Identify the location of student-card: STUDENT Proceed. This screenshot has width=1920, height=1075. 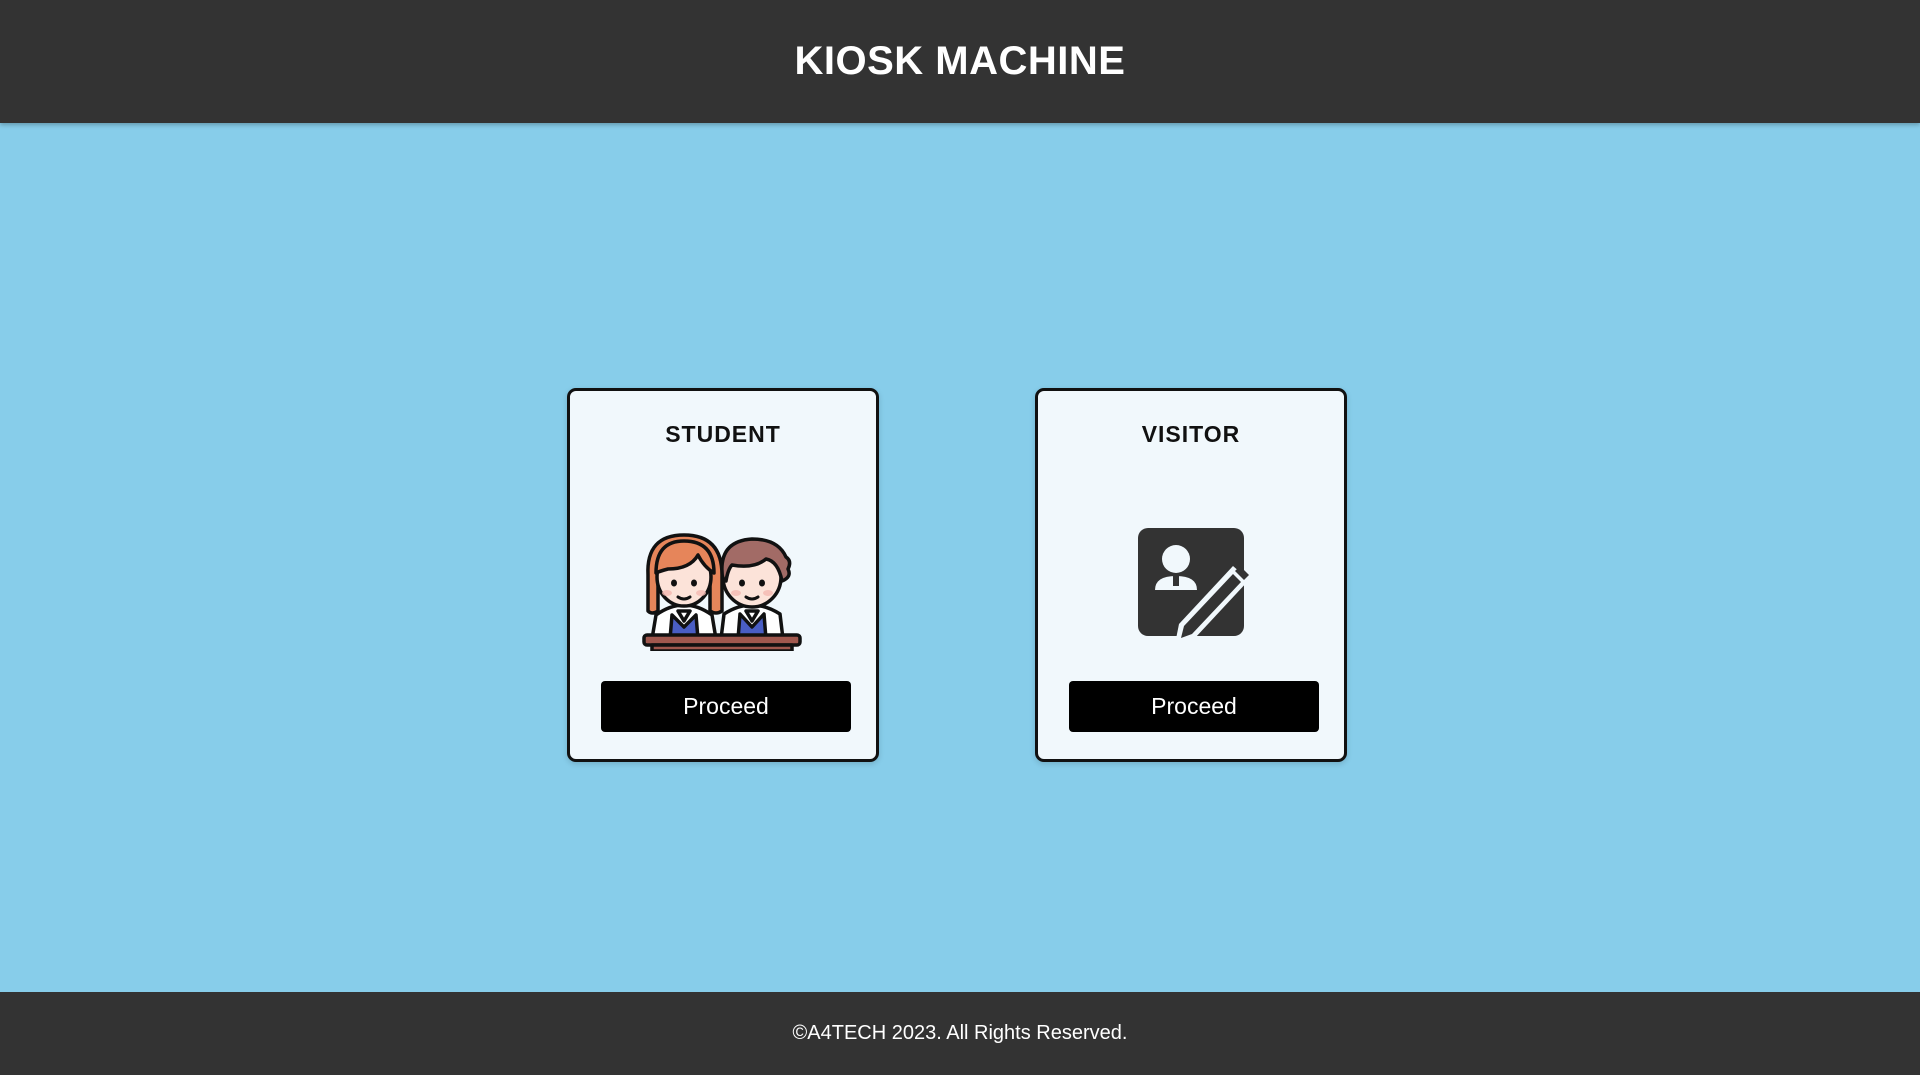
(723, 575).